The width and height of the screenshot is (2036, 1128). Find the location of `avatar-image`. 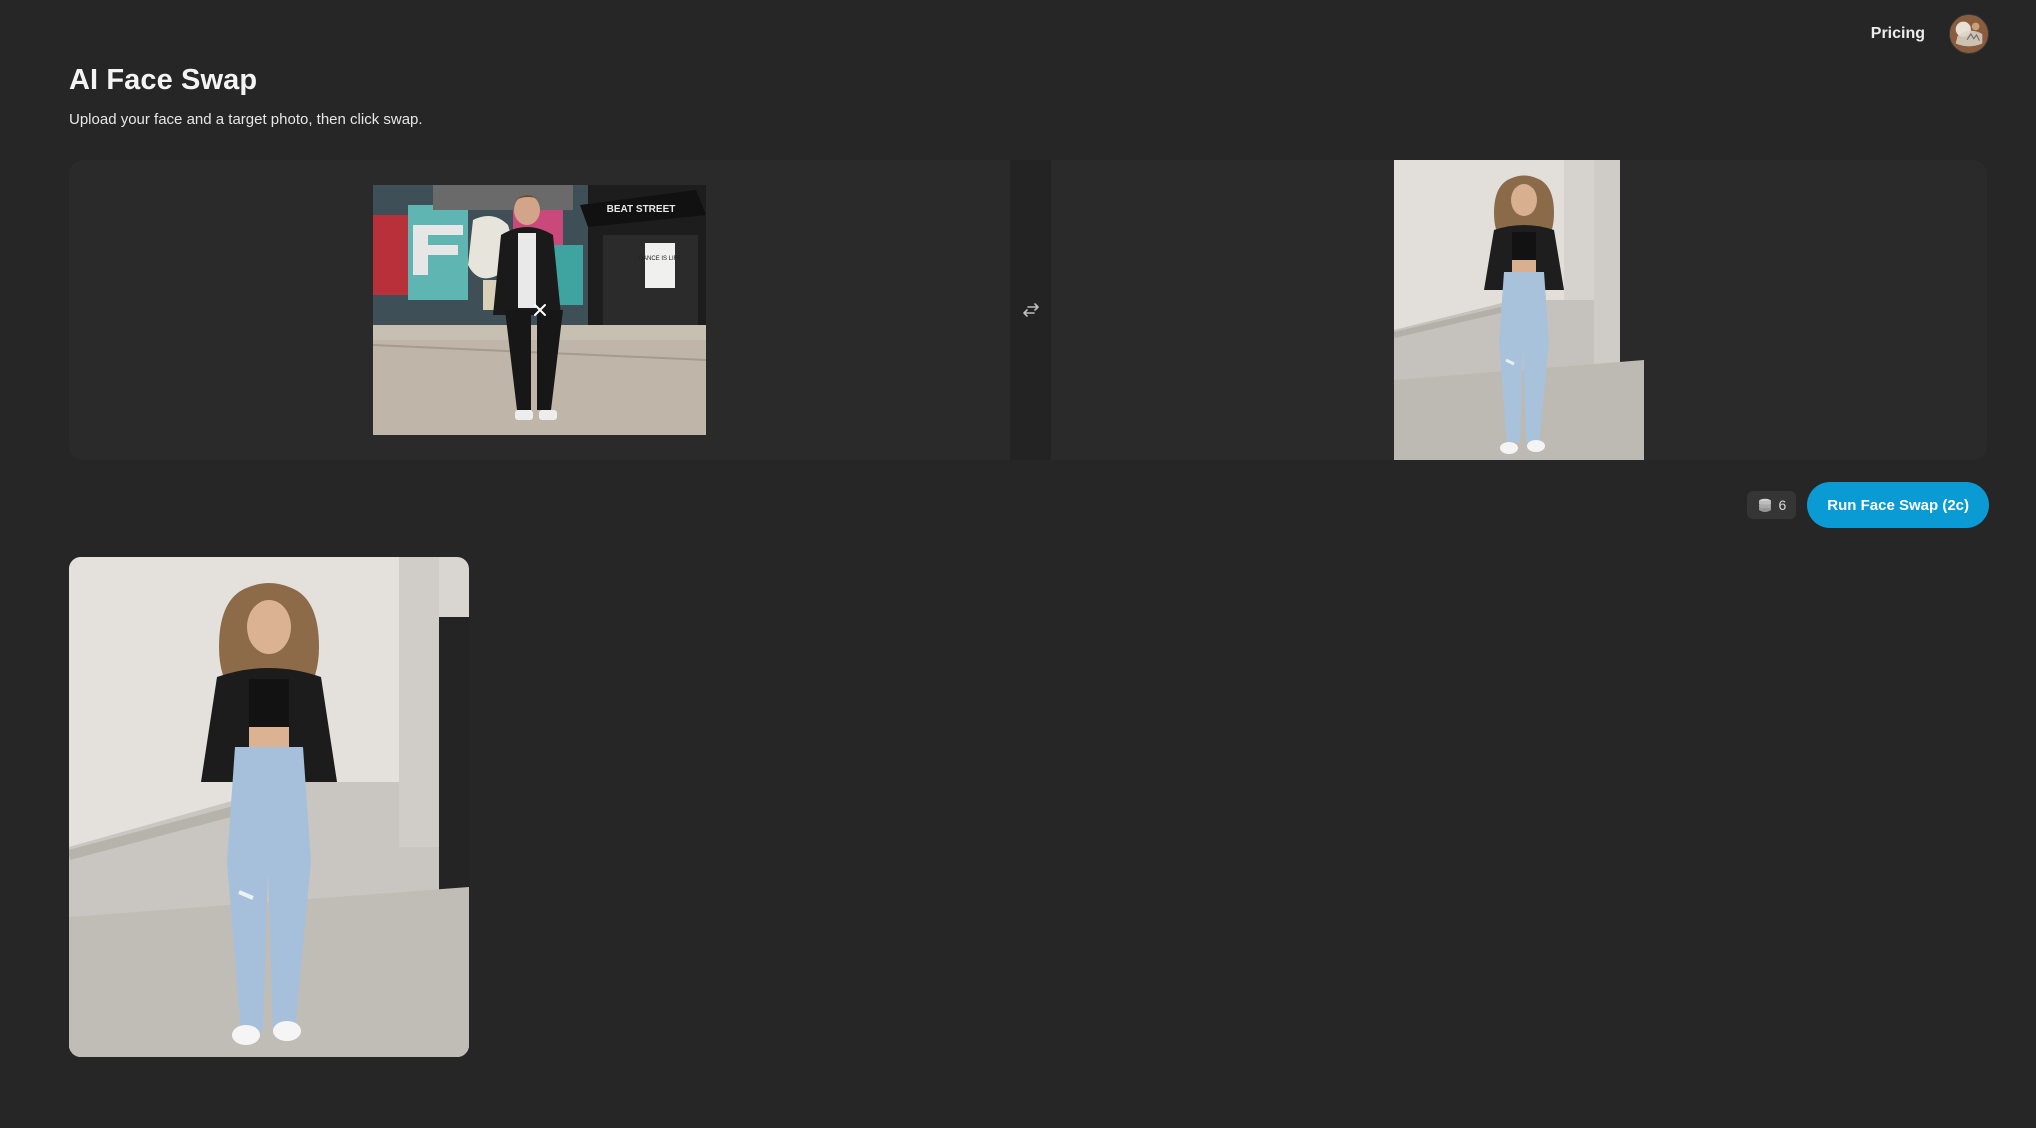

avatar-image is located at coordinates (1969, 34).